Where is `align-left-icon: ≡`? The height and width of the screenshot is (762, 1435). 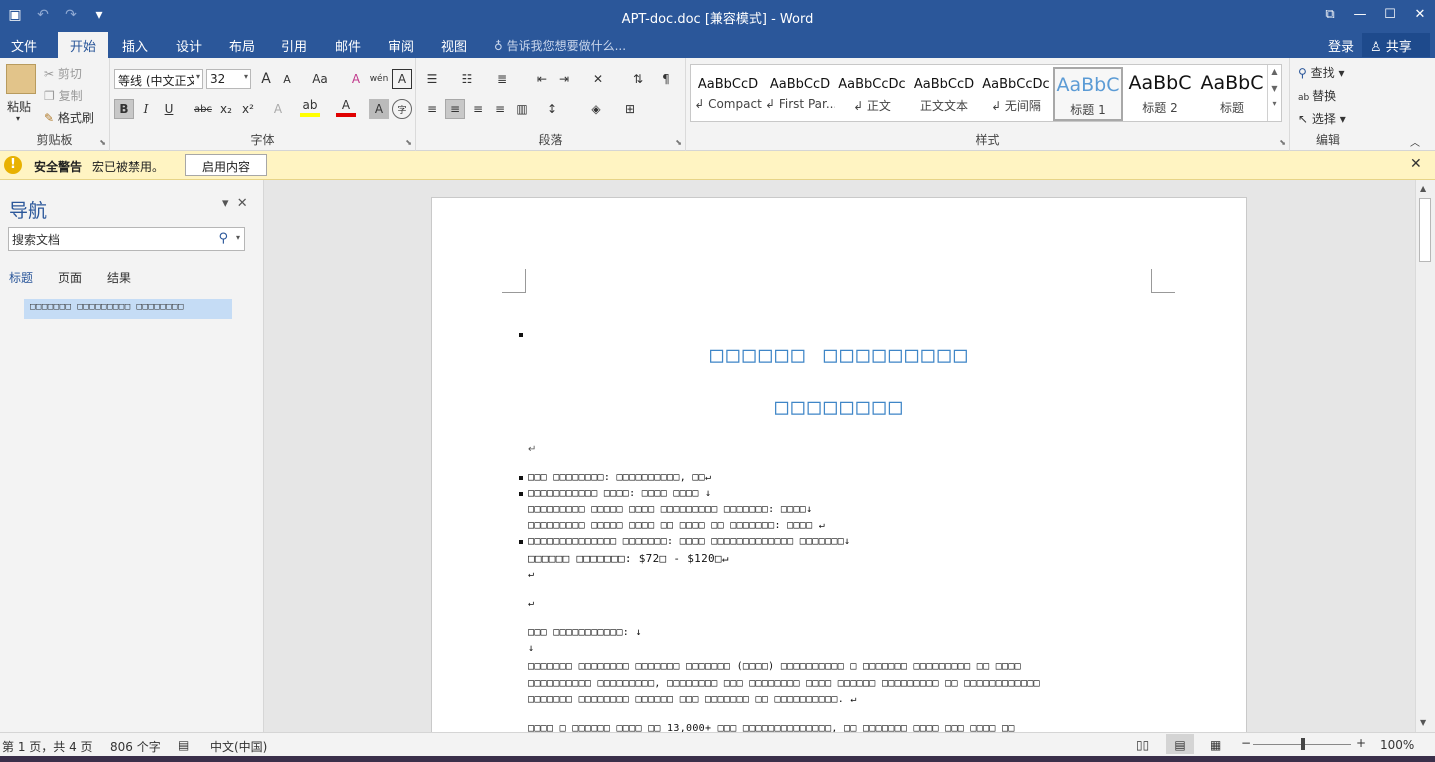 align-left-icon: ≡ is located at coordinates (432, 109).